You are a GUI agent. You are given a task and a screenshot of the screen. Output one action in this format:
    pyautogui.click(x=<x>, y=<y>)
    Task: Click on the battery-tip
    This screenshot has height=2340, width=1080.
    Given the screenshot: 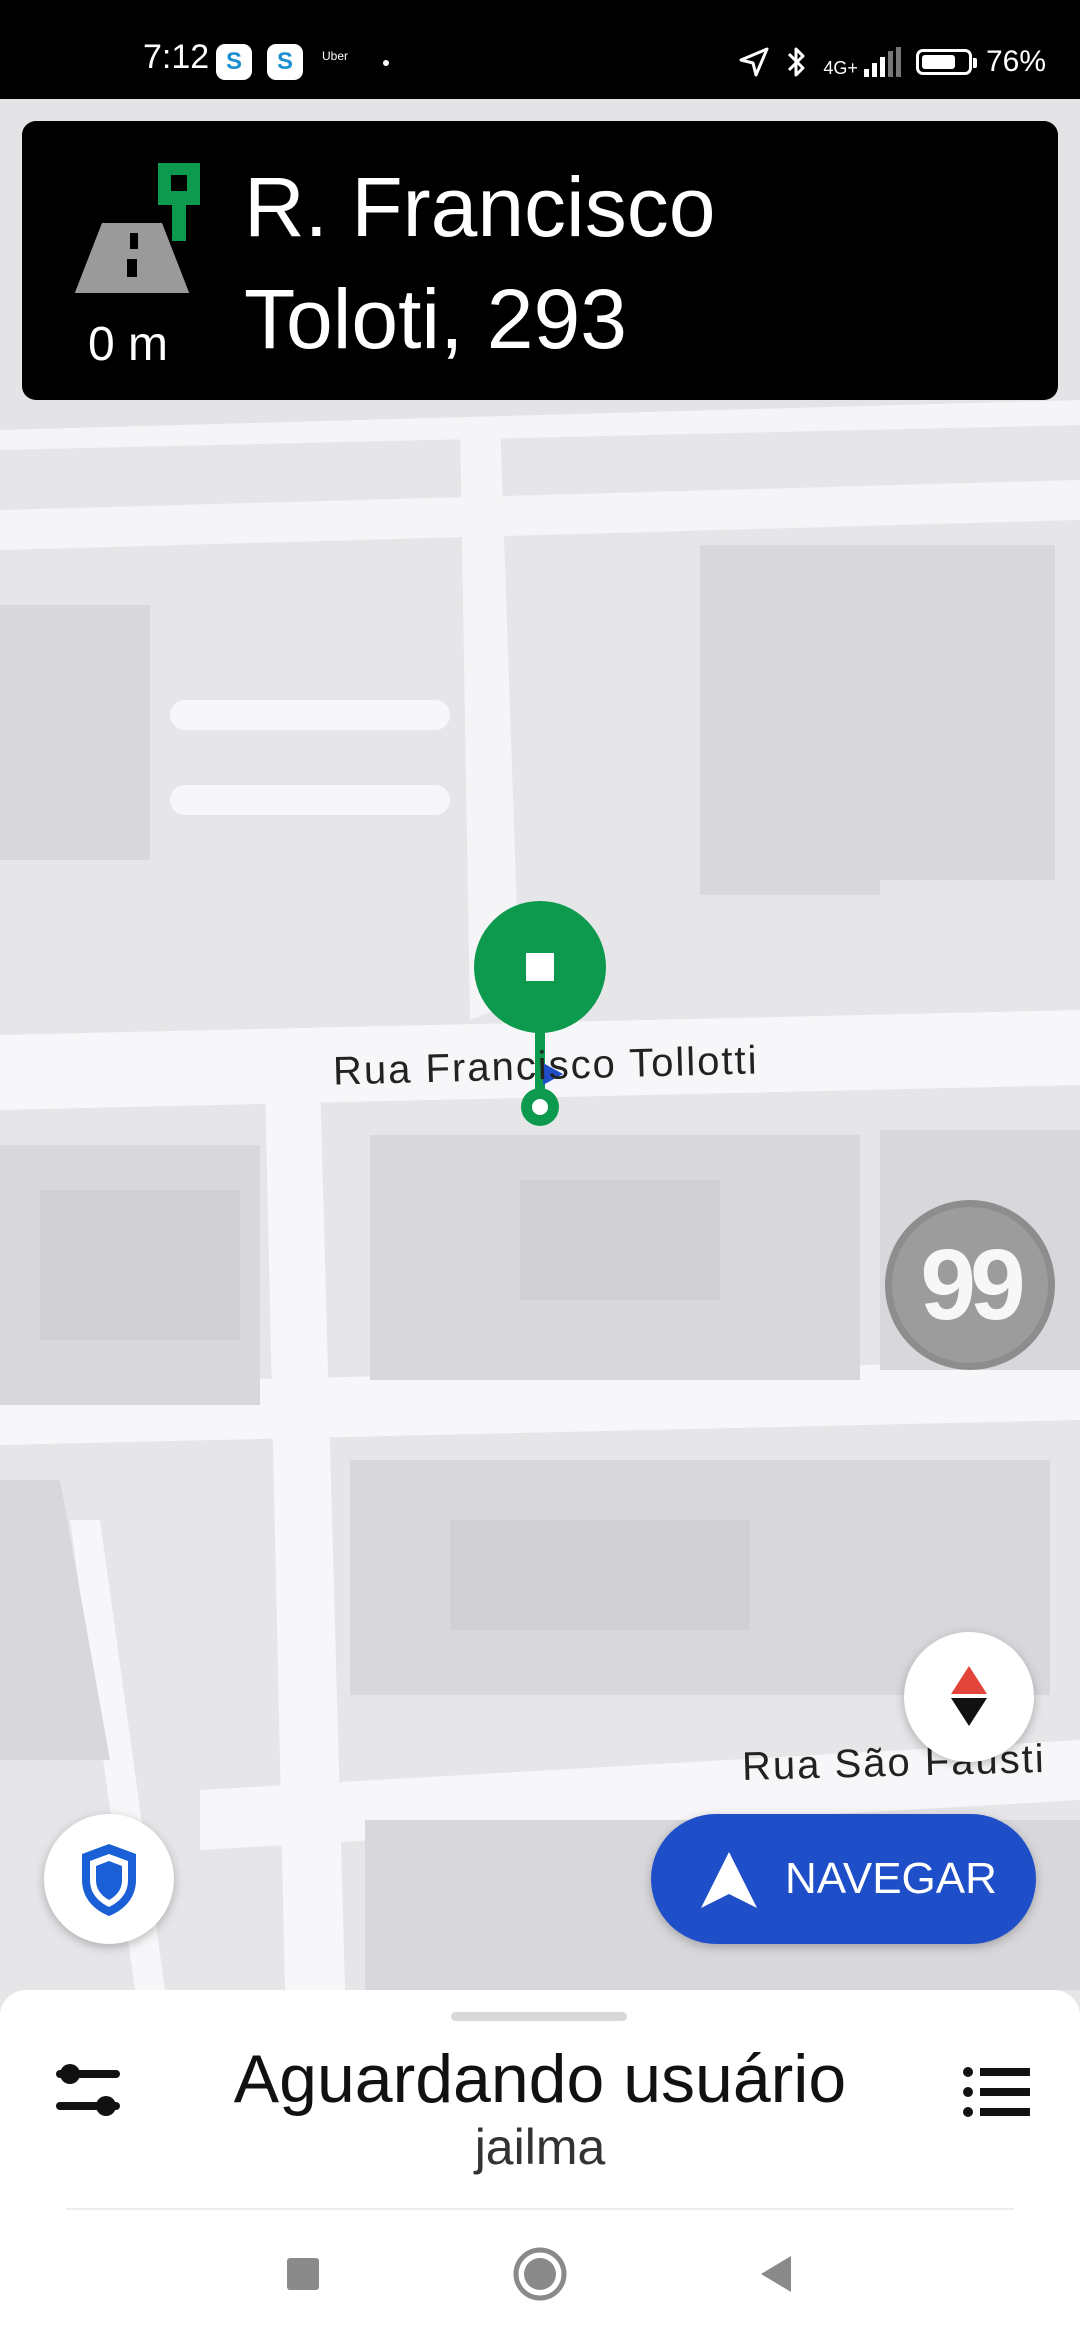 What is the action you would take?
    pyautogui.click(x=974, y=63)
    